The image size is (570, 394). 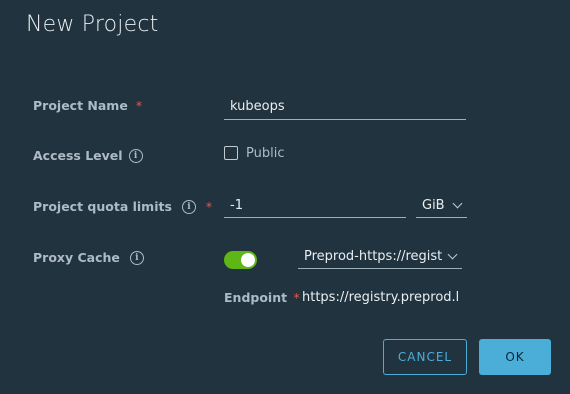 I want to click on quota-label-text: Project quota limits, so click(x=102, y=206).